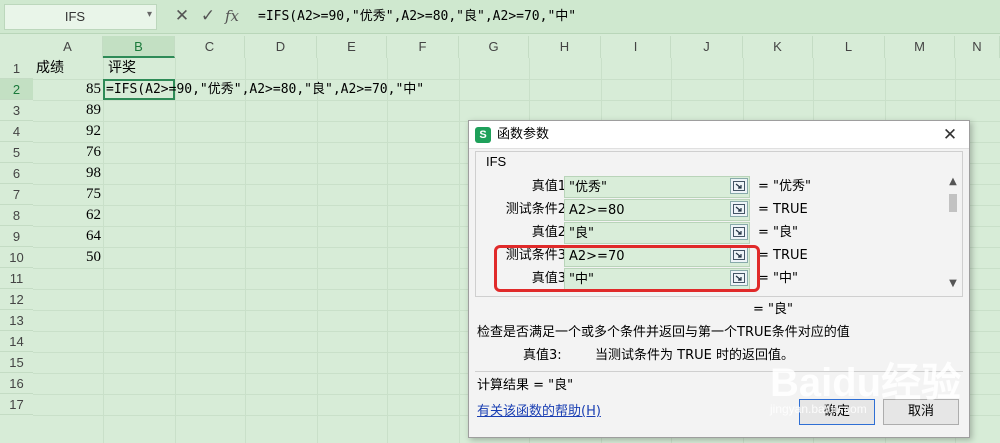 This screenshot has width=1000, height=443. I want to click on argument-input: "良", so click(657, 233).